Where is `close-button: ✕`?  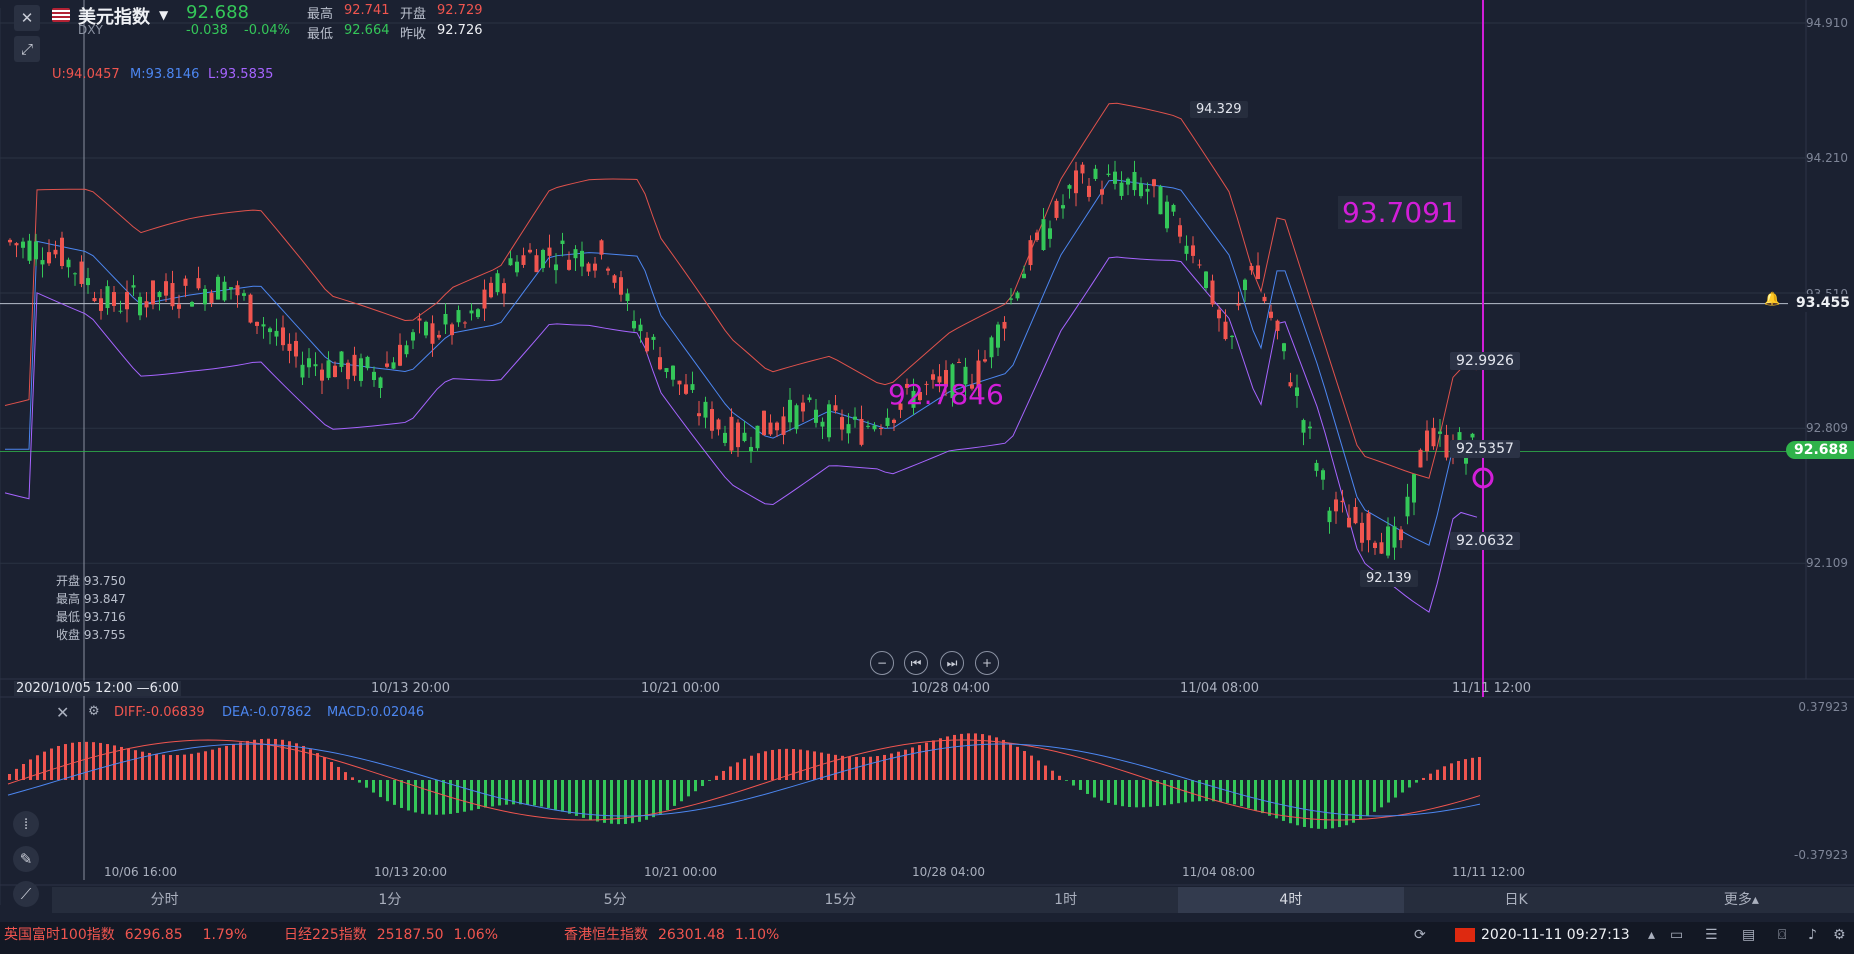 close-button: ✕ is located at coordinates (27, 18).